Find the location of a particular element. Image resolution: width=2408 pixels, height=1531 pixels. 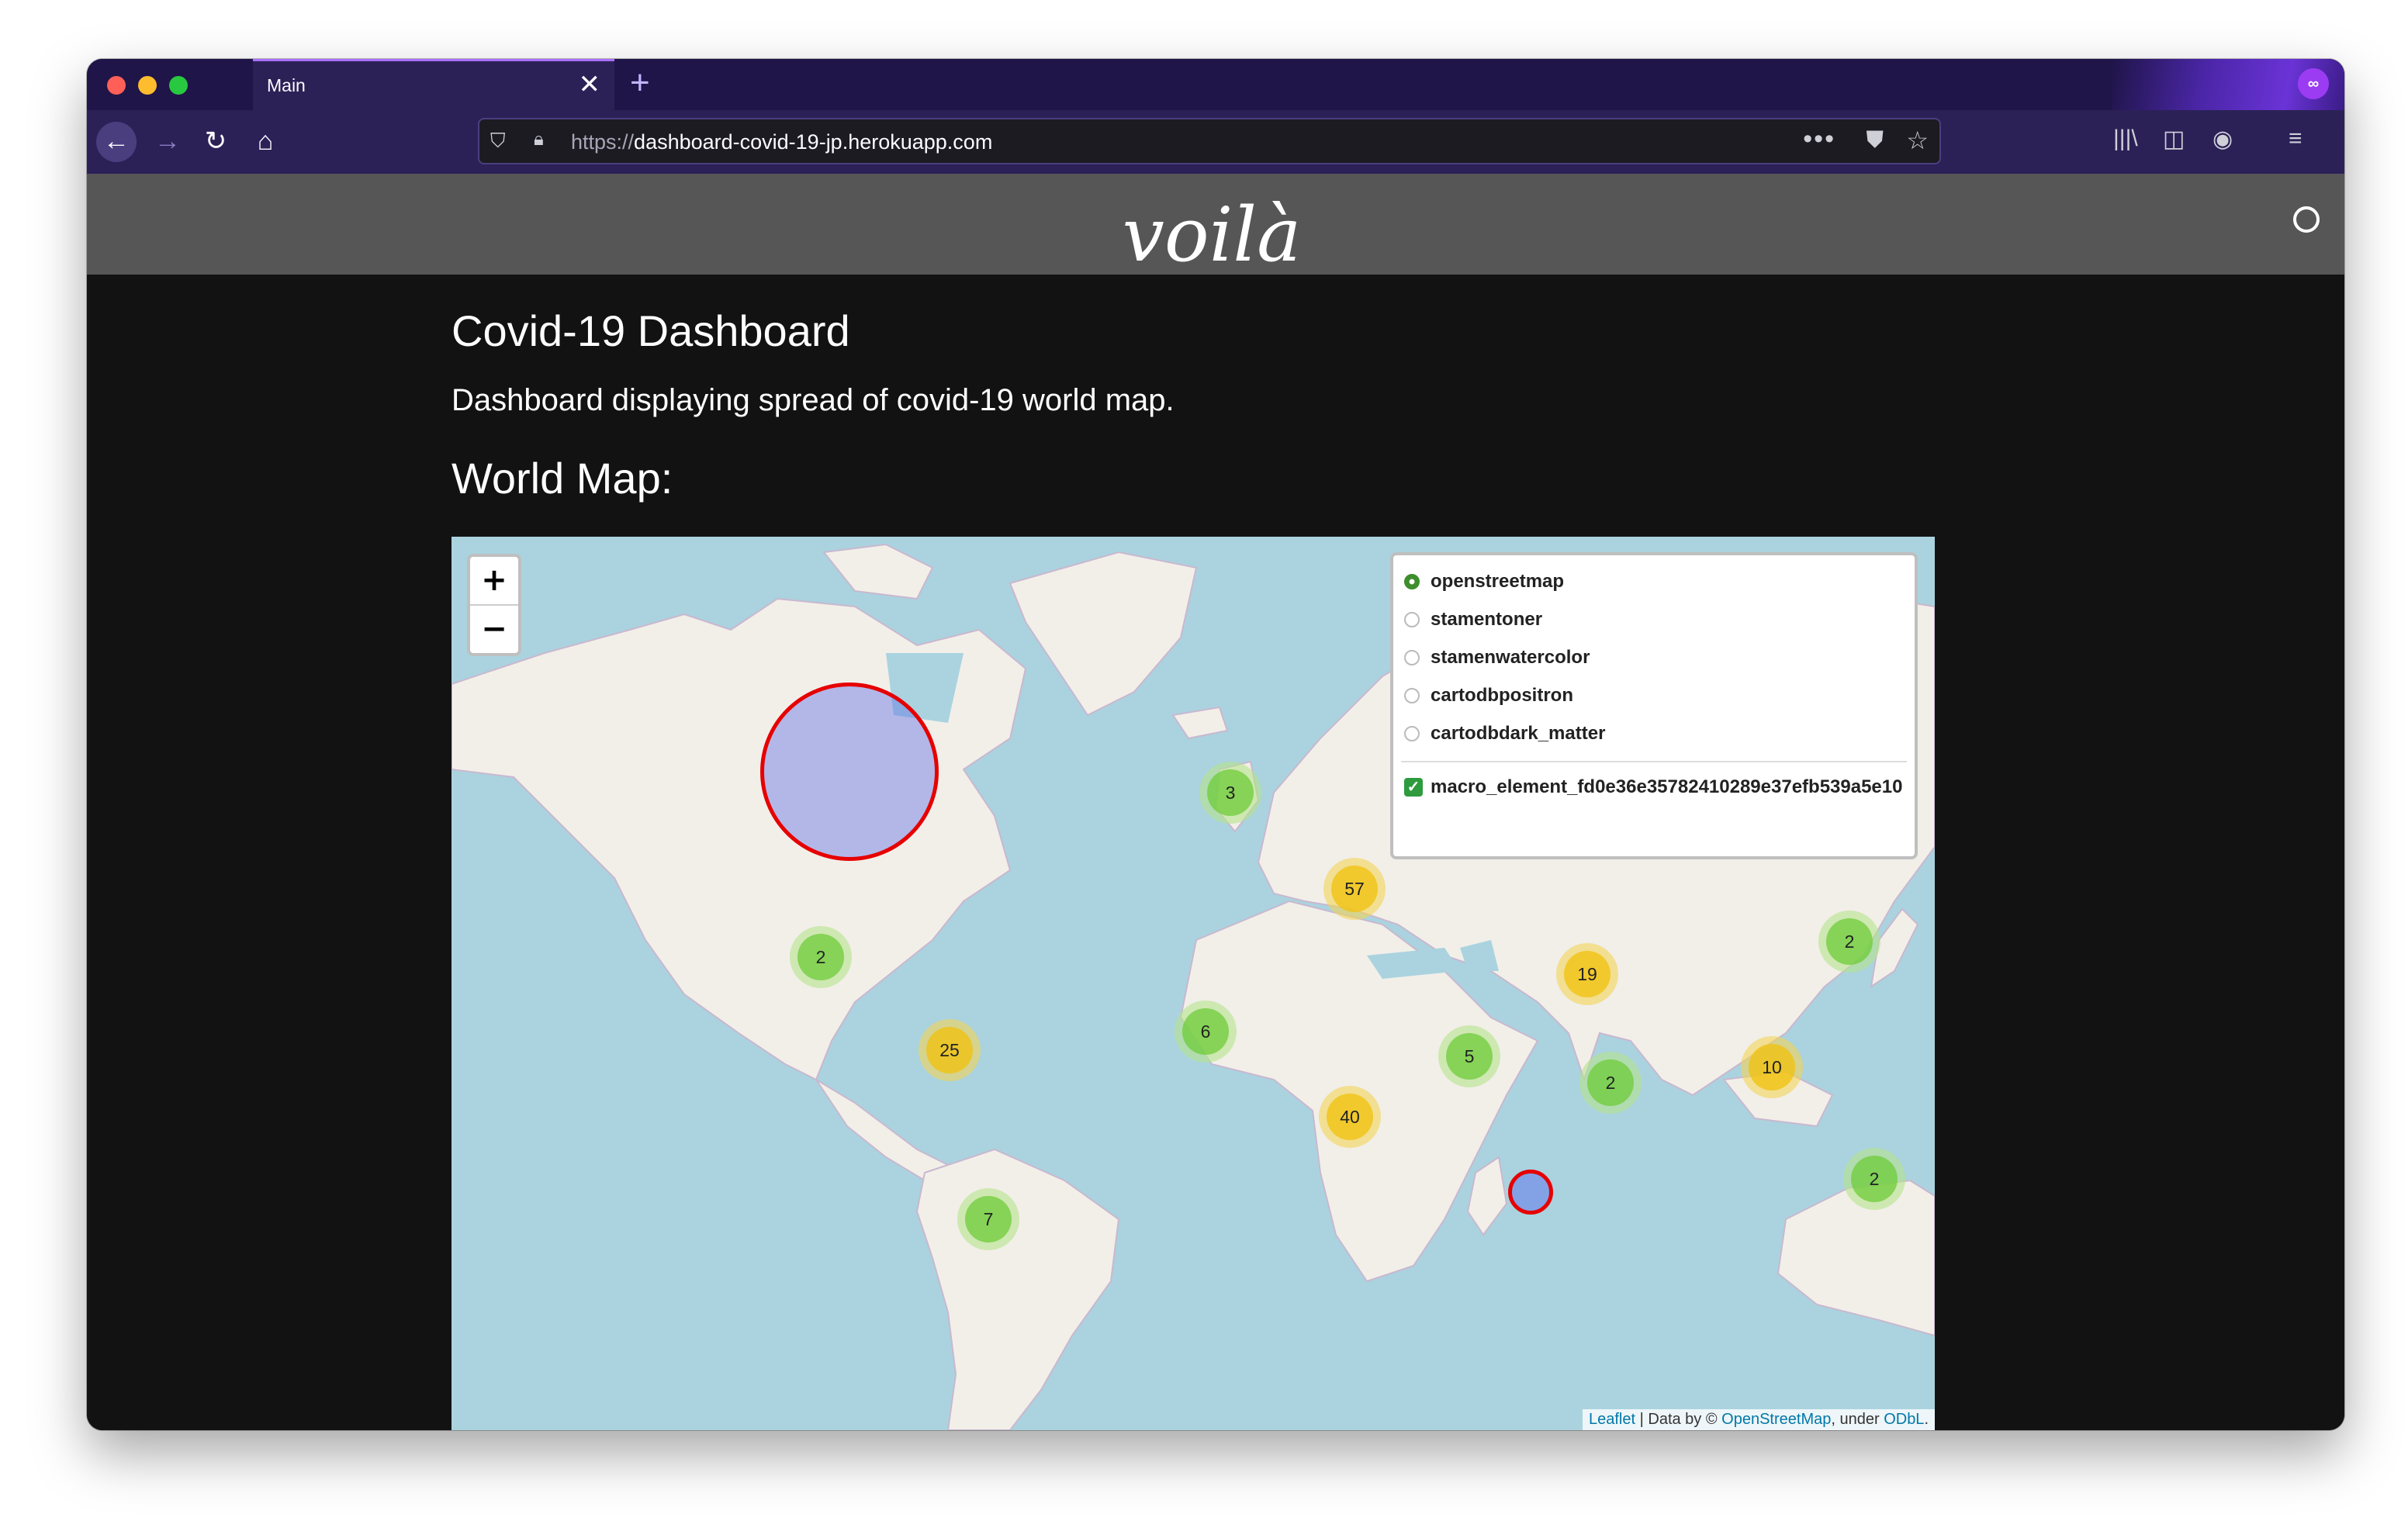

land-madagascar is located at coordinates (1487, 1196).